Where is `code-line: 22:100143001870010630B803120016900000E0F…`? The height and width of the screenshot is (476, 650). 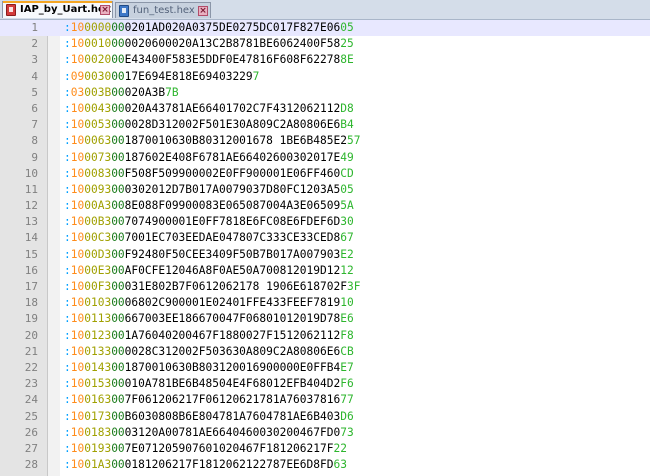
code-line: 22:100143001870010630B803120016900000E0F… is located at coordinates (325, 368).